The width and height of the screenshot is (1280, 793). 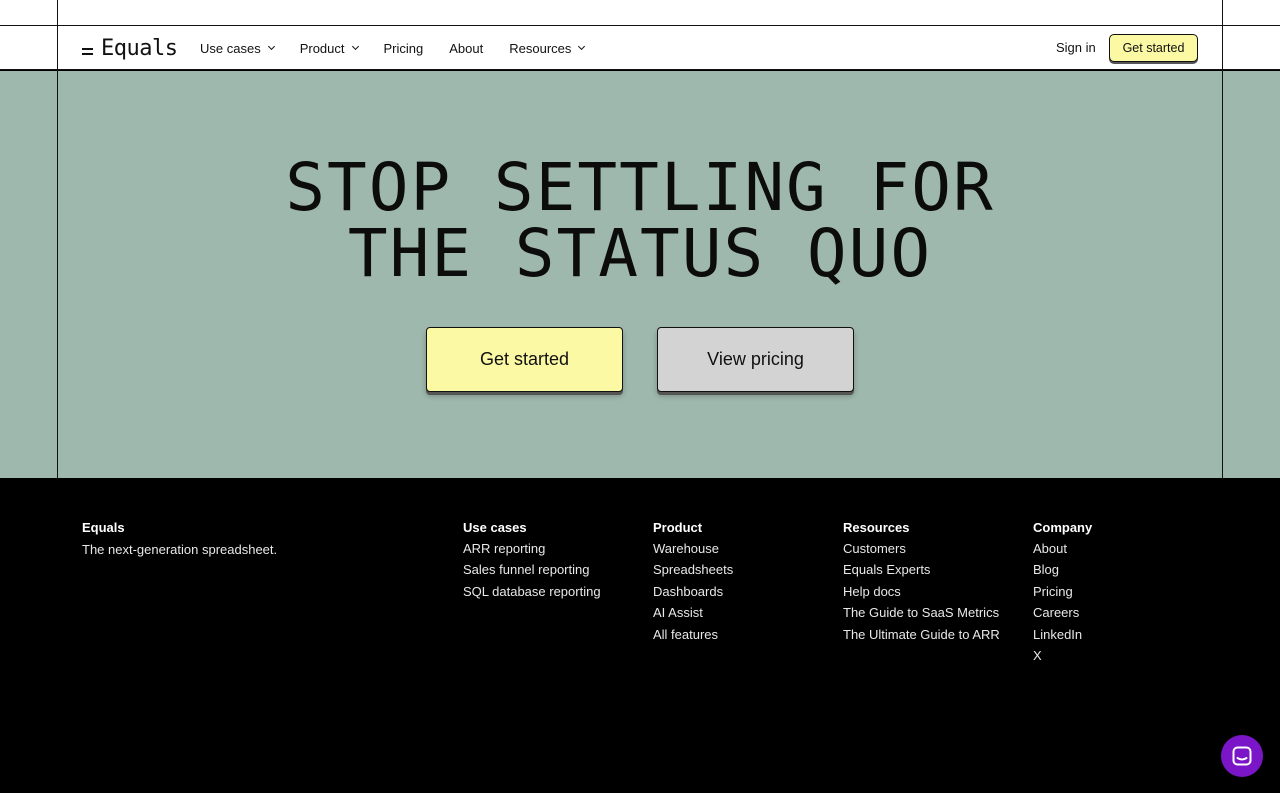 What do you see at coordinates (693, 595) in the screenshot?
I see `footer-link: Dashboards` at bounding box center [693, 595].